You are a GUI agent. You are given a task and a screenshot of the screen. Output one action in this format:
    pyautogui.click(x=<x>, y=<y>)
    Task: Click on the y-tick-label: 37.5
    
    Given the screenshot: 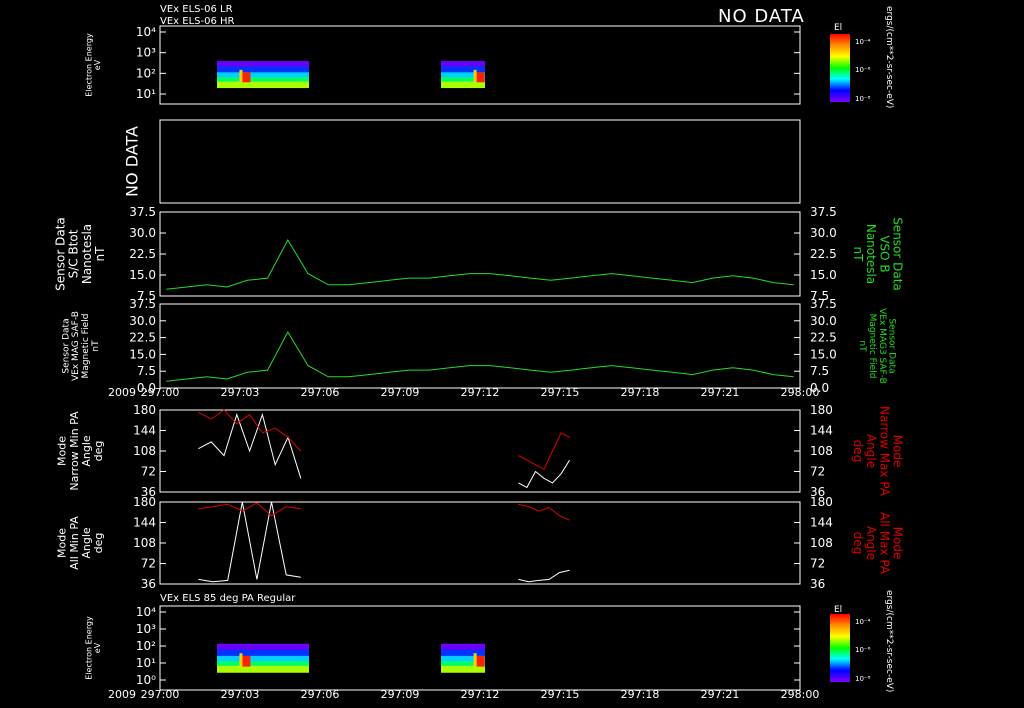 What is the action you would take?
    pyautogui.click(x=142, y=304)
    